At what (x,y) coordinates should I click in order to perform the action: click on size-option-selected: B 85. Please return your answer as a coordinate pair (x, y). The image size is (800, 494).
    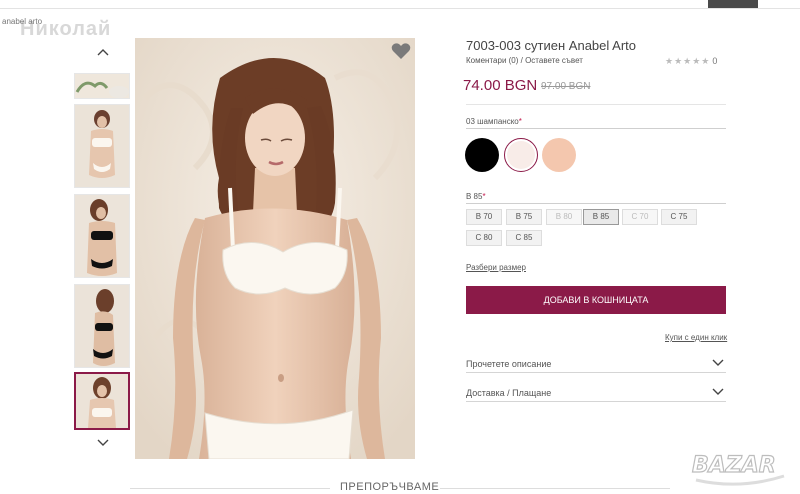
    Looking at the image, I should click on (601, 217).